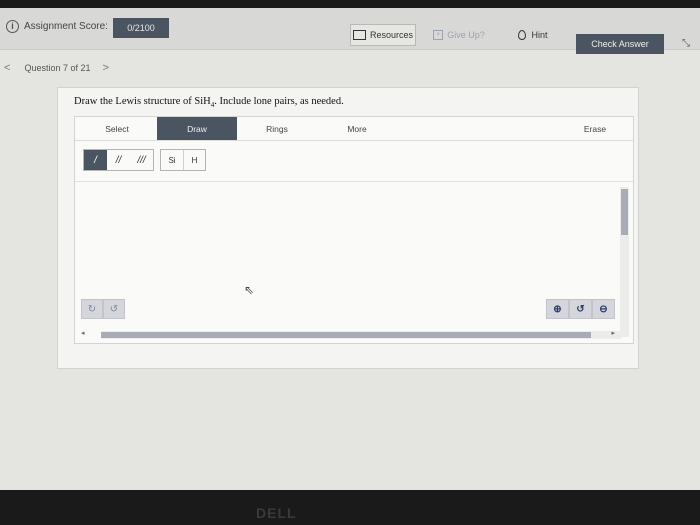 This screenshot has width=700, height=525. What do you see at coordinates (624, 212) in the screenshot?
I see `vertical-scroll-thumb` at bounding box center [624, 212].